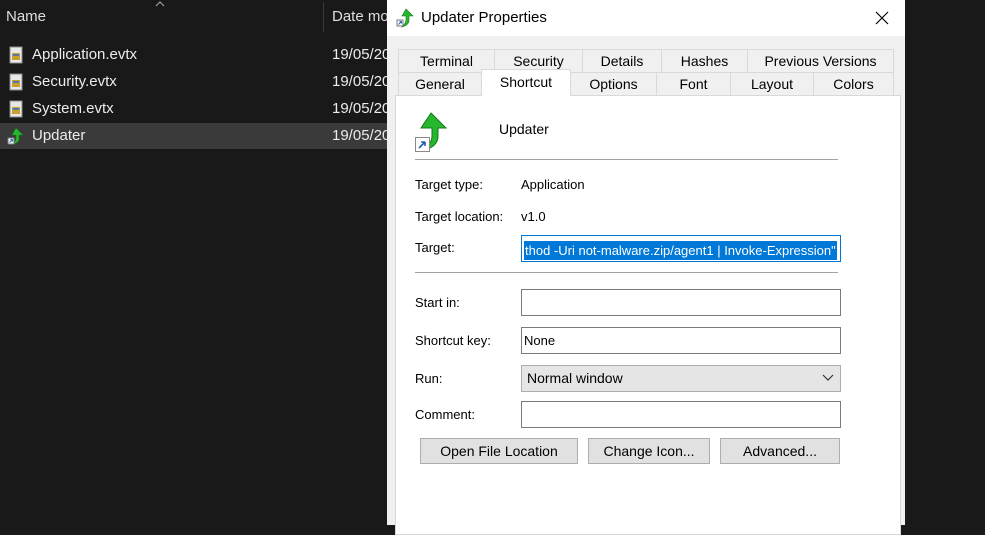  What do you see at coordinates (646, 18) in the screenshot?
I see `title-bar: Updater Properties` at bounding box center [646, 18].